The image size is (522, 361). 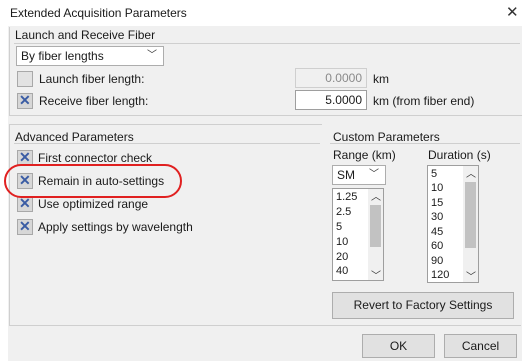 What do you see at coordinates (512, 12) in the screenshot?
I see `close-icon: ✕` at bounding box center [512, 12].